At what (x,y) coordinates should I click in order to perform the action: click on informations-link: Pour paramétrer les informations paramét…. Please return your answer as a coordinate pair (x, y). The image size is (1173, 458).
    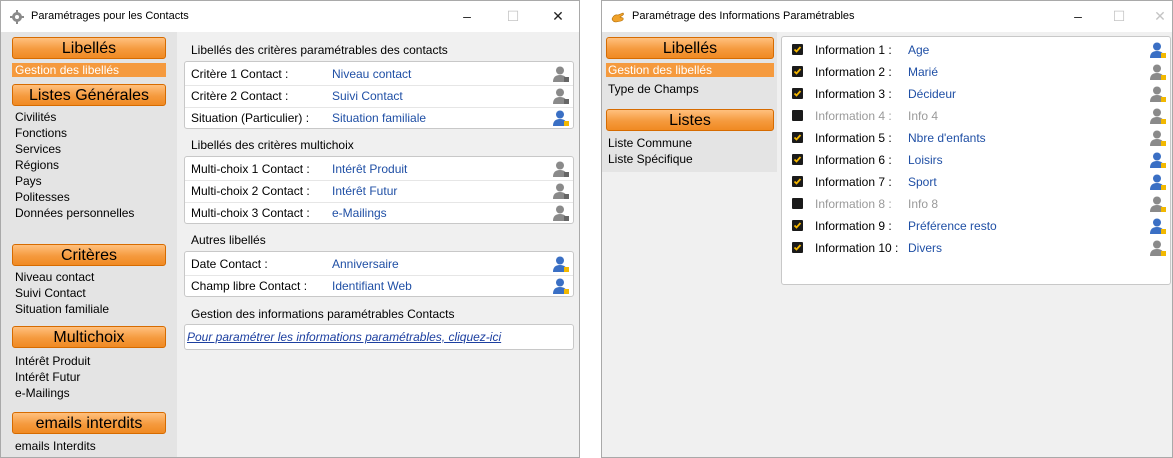
    Looking at the image, I should click on (344, 337).